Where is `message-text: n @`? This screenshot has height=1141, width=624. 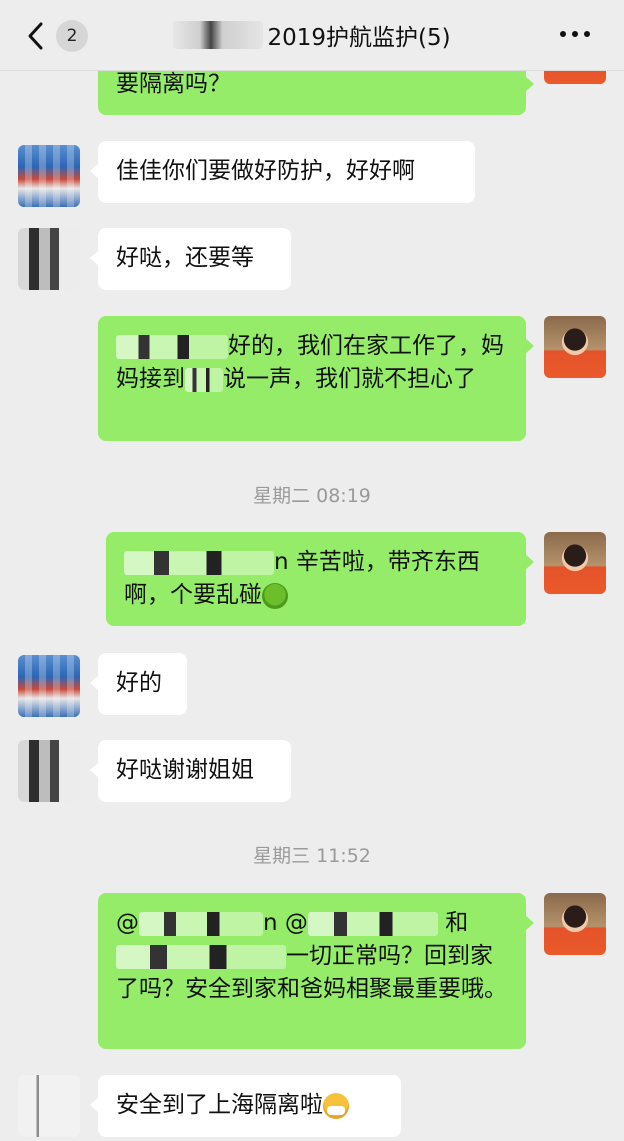
message-text: n @ is located at coordinates (285, 923).